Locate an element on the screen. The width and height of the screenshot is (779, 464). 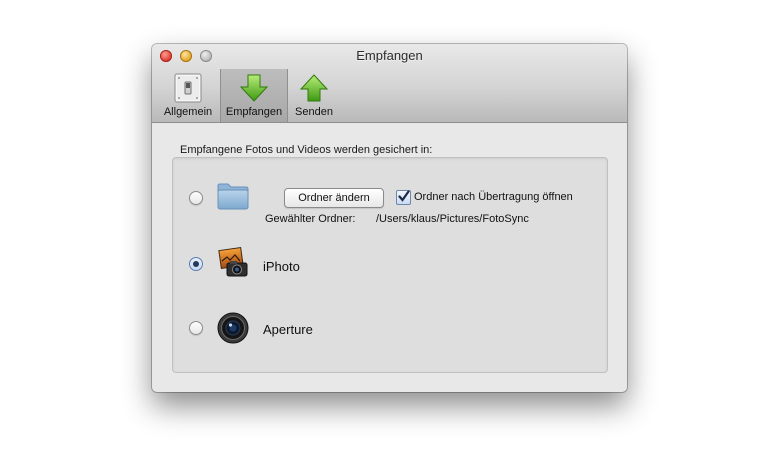
aperture-label: Aperture is located at coordinates (288, 329).